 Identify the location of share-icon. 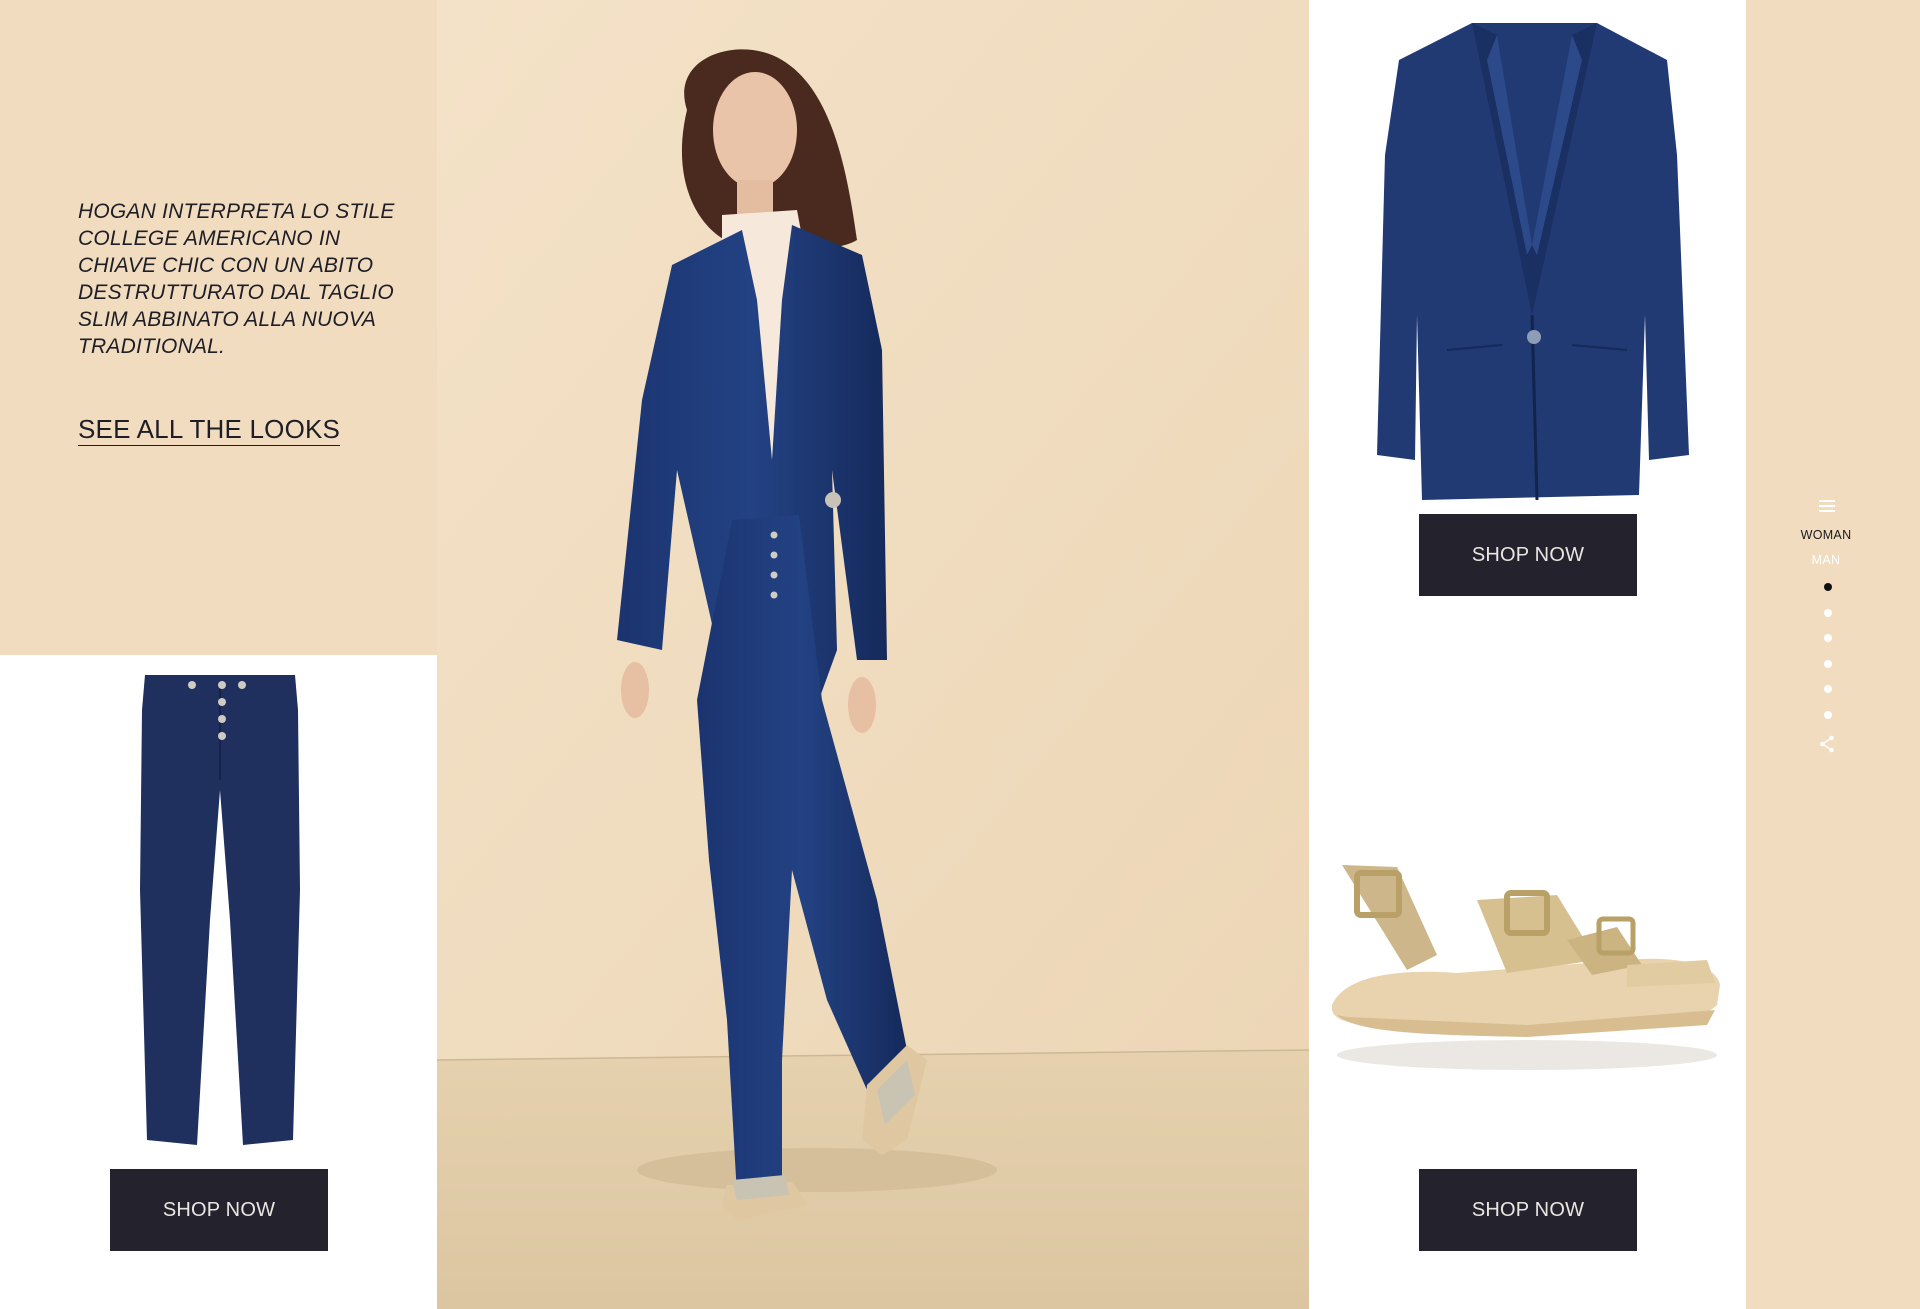
(1827, 744).